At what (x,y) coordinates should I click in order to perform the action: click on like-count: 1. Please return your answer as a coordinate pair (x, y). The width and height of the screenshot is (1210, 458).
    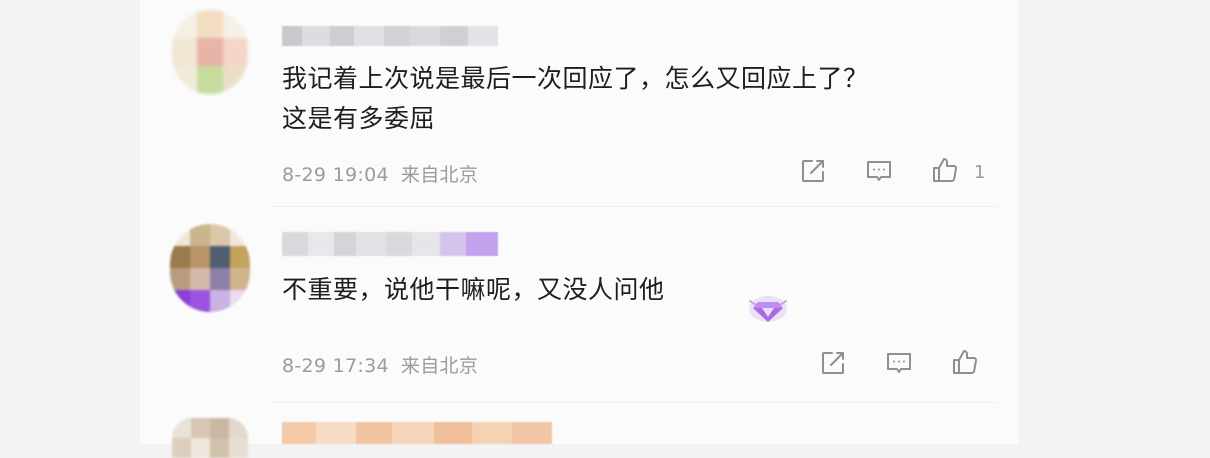
    Looking at the image, I should click on (980, 172).